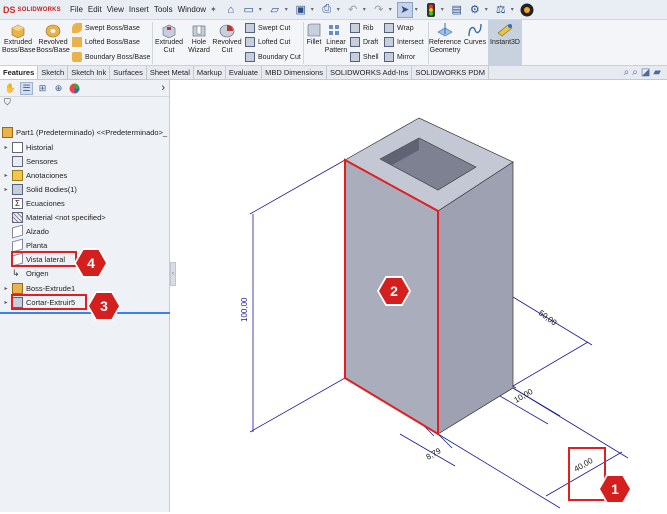  Describe the element at coordinates (457, 10) in the screenshot. I see `file-properties-icon: ▤` at that location.